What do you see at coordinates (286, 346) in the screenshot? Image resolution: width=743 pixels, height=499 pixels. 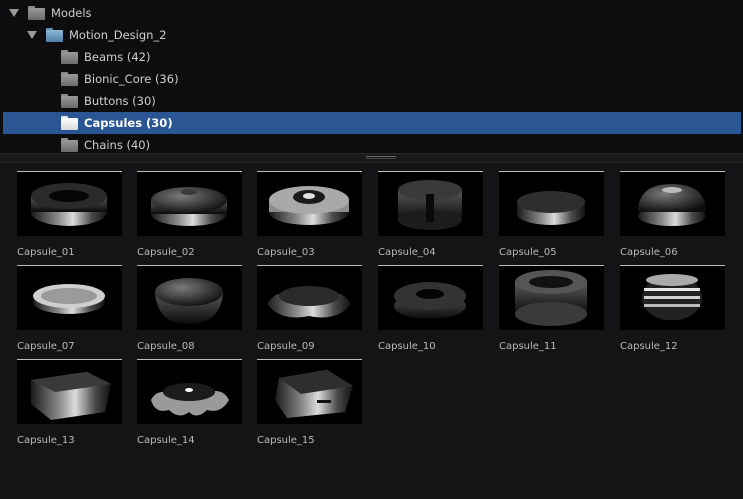 I see `asset-caption: Capsule_09` at bounding box center [286, 346].